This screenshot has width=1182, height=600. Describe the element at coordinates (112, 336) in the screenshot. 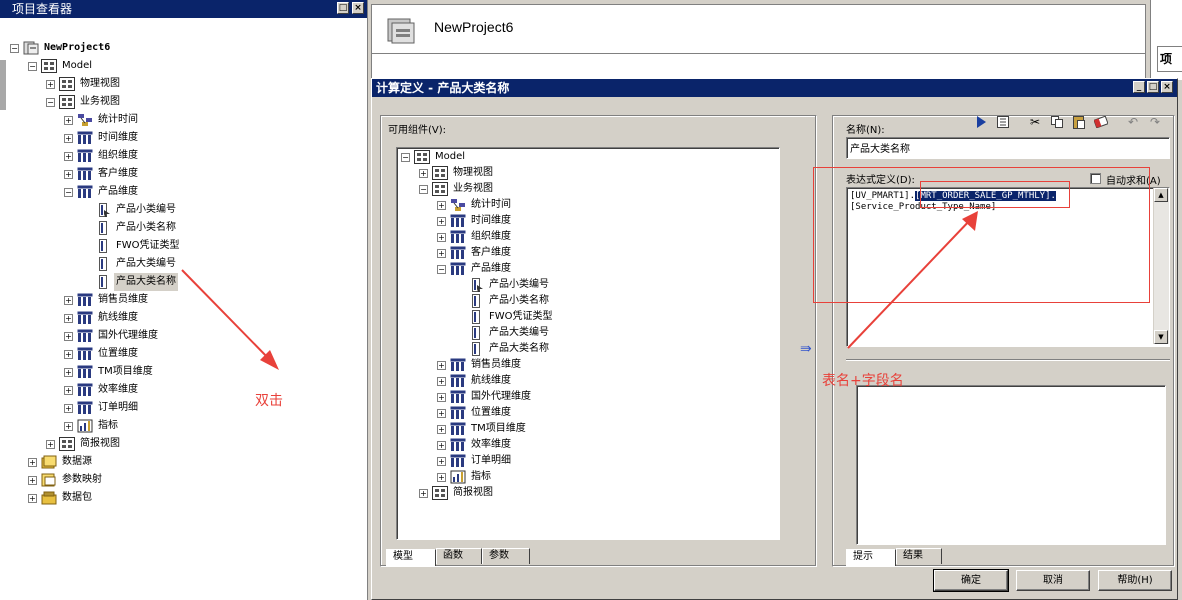

I see `tree-node: + 国外代理维度` at that location.